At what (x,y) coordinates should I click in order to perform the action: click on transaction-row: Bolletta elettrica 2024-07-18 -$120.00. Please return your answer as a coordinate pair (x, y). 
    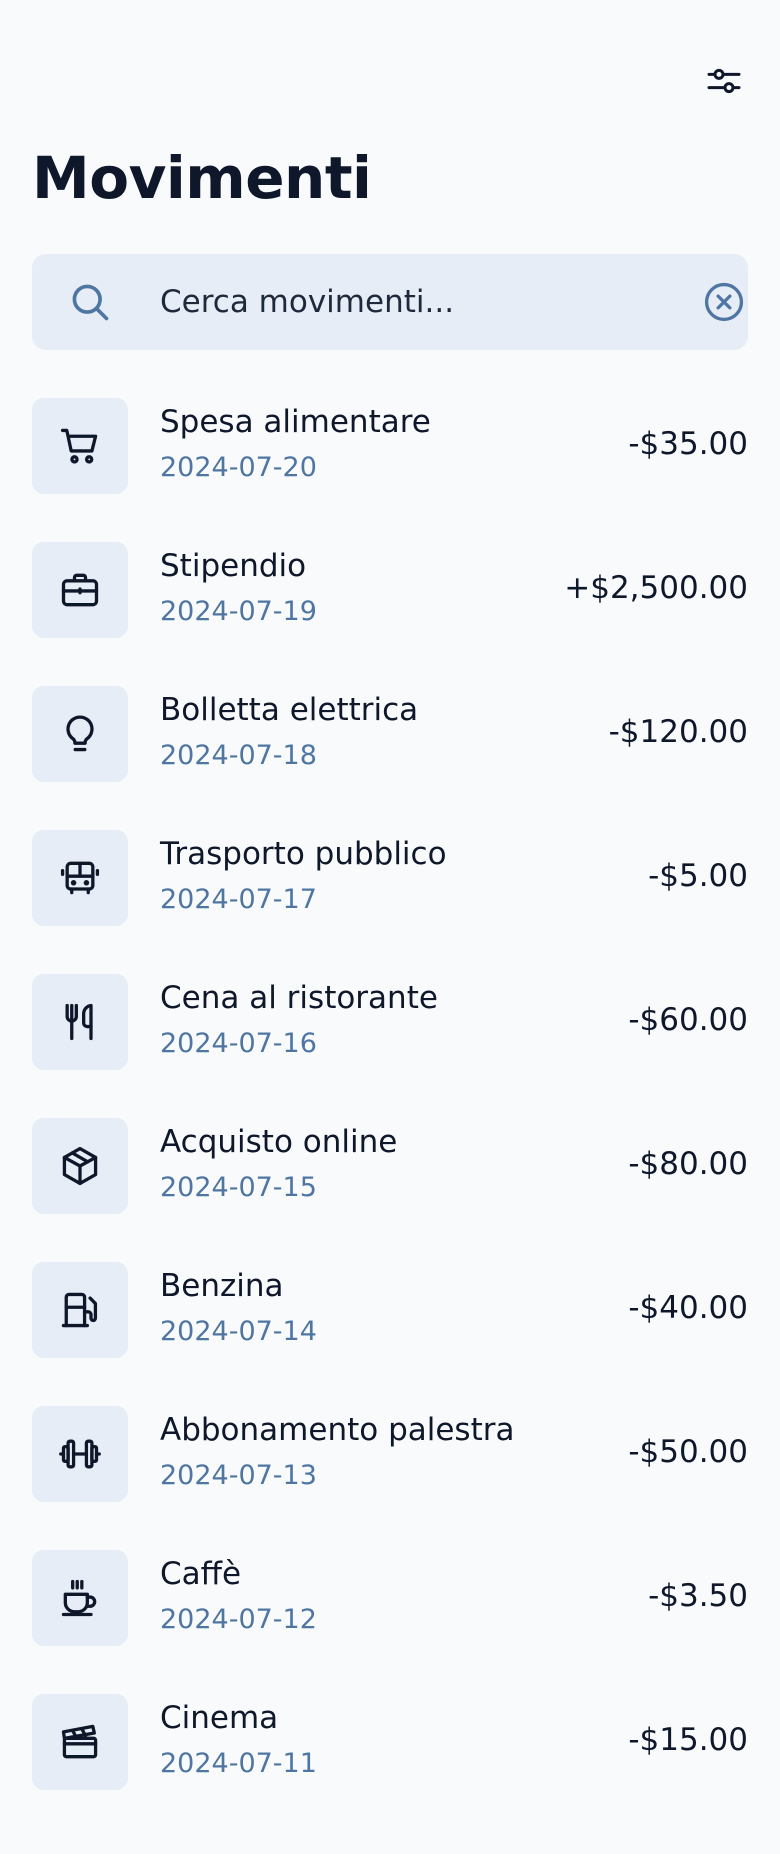
    Looking at the image, I should click on (390, 734).